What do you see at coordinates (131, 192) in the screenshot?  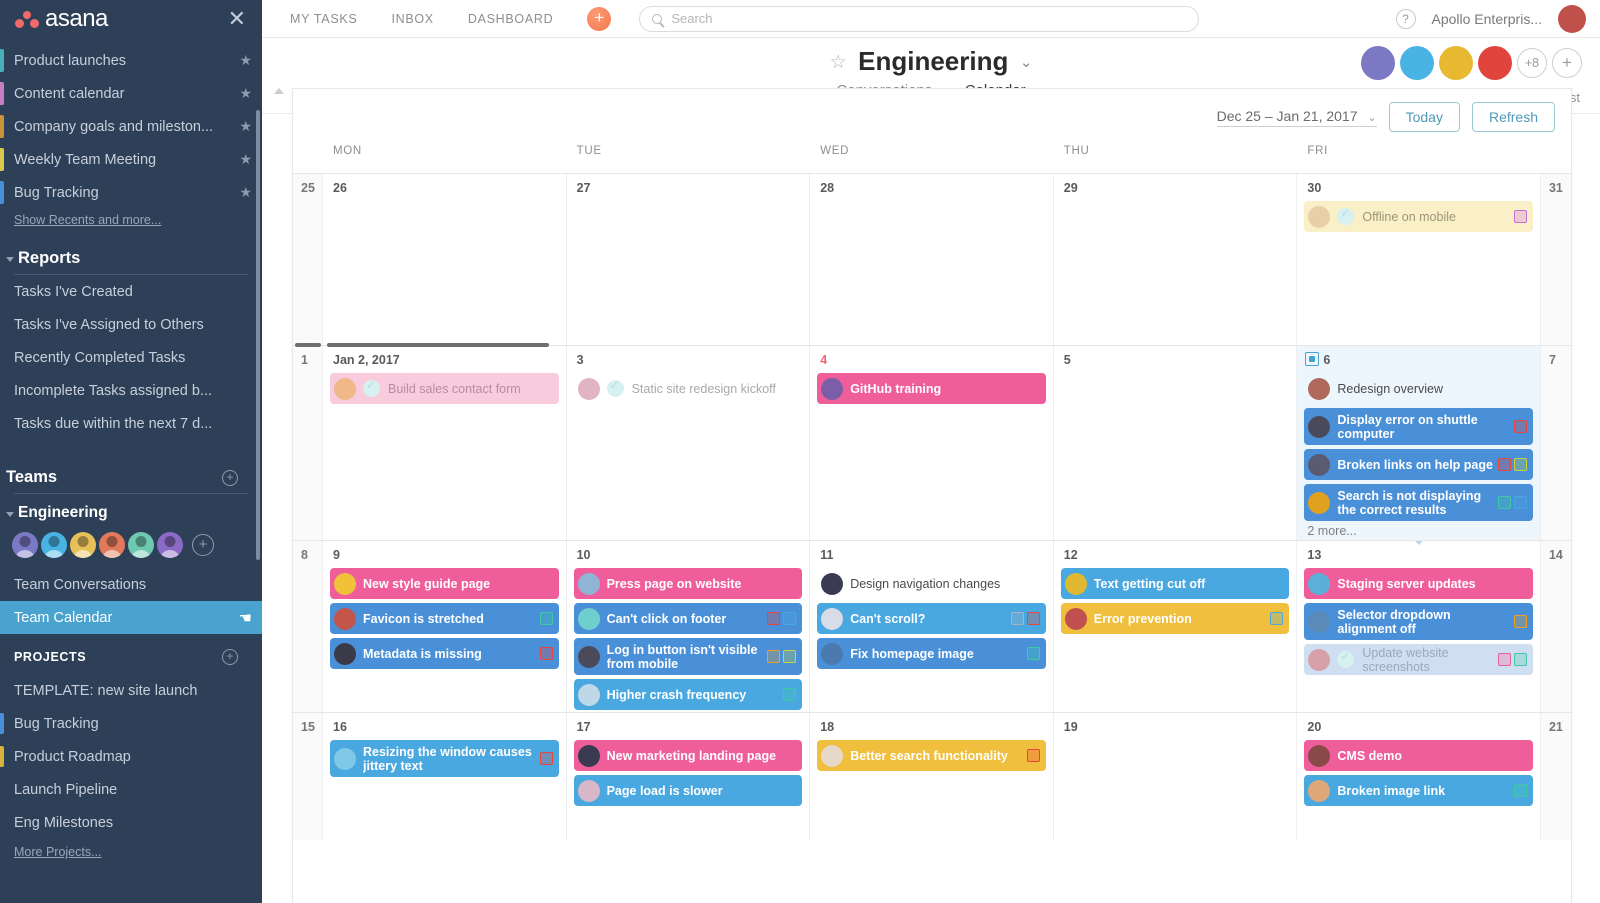 I see `sidebar-favorite-item: Bug Tracking ★` at bounding box center [131, 192].